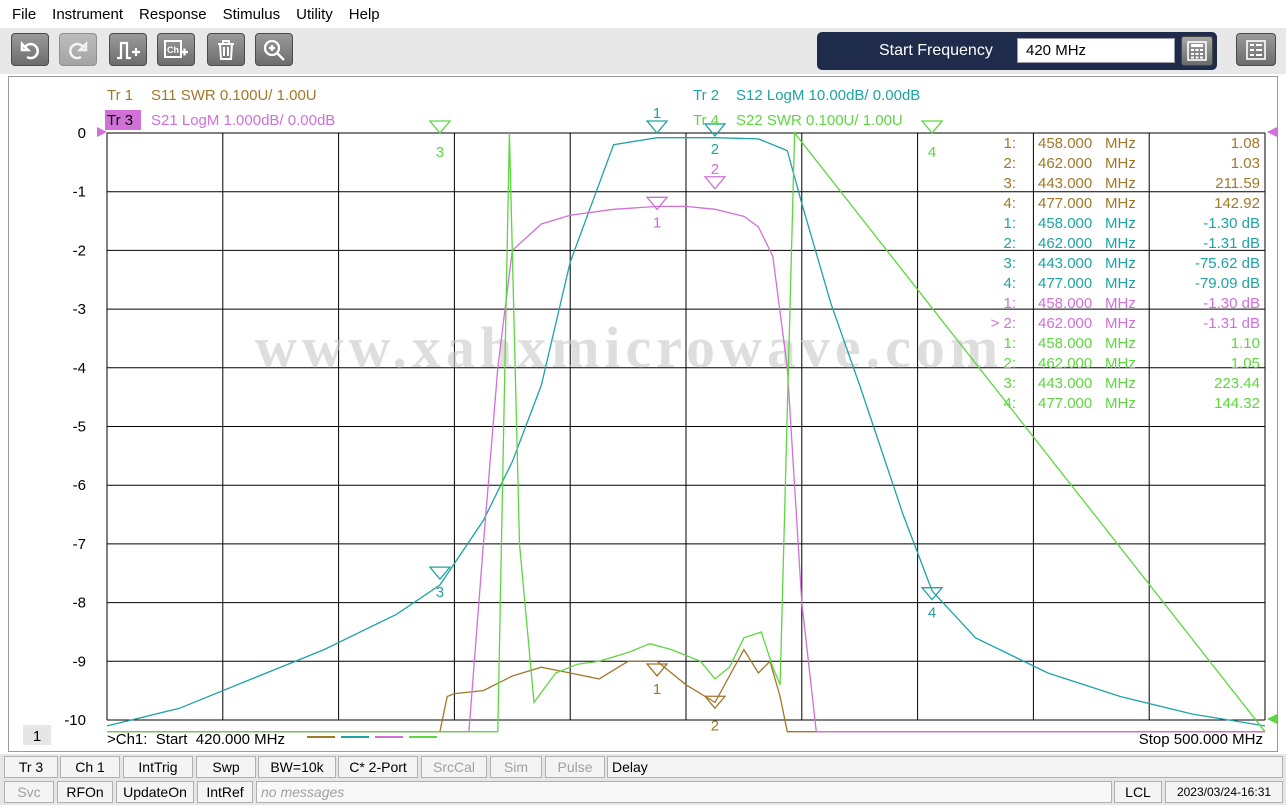  Describe the element at coordinates (1256, 49) in the screenshot. I see `softkey-menu-button` at that location.